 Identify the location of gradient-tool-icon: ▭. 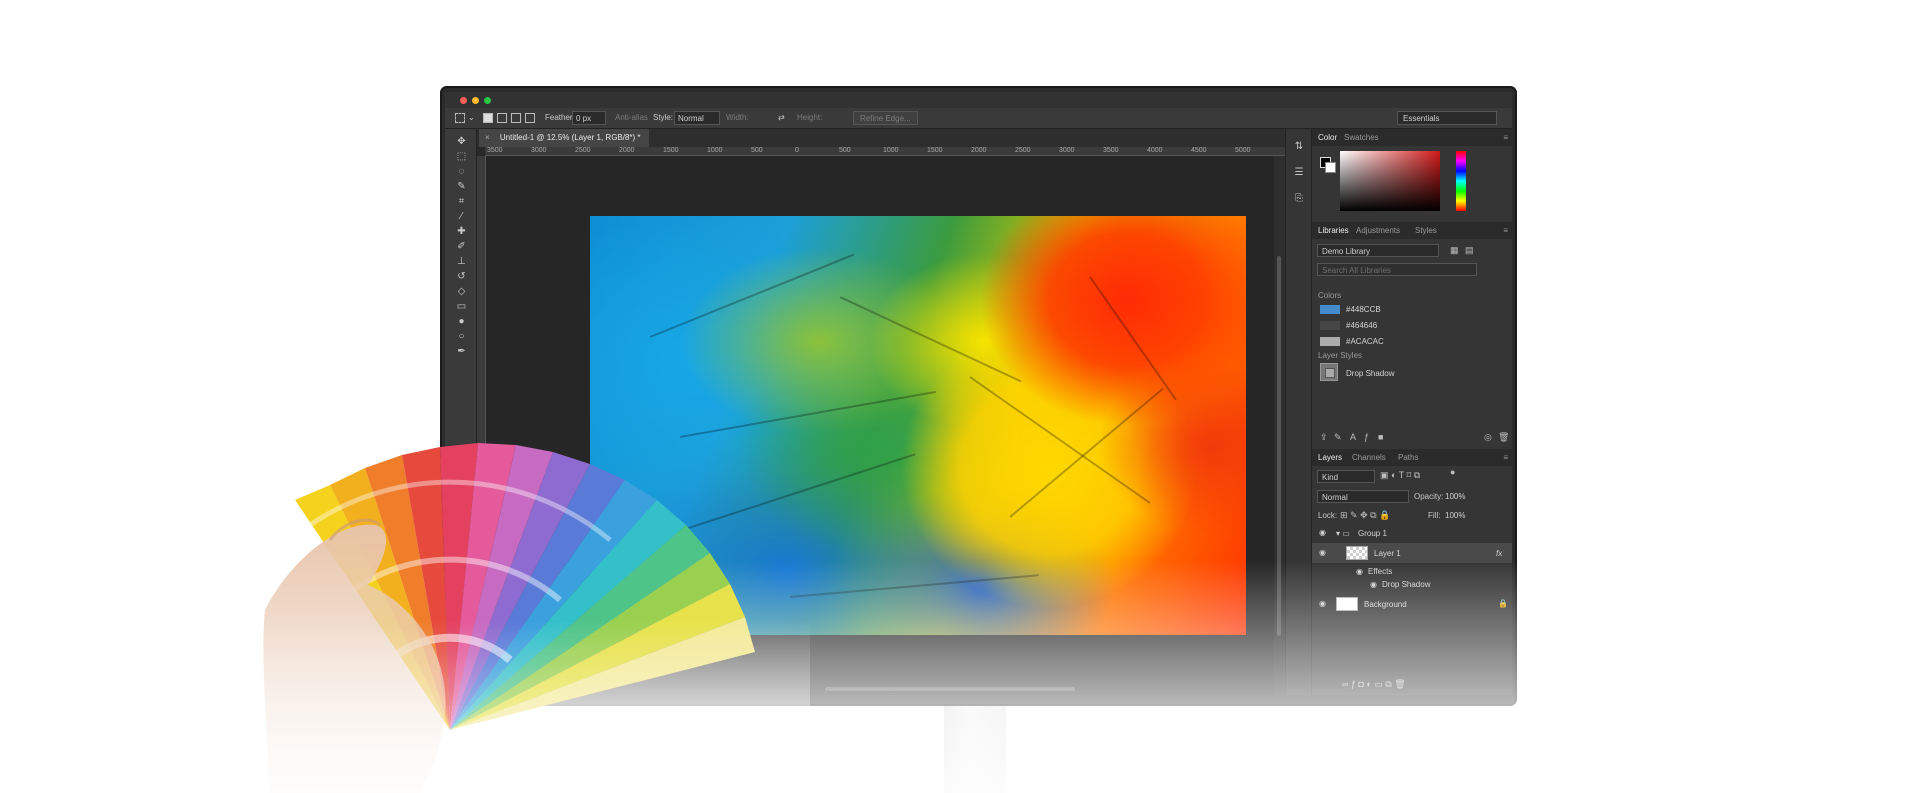
(461, 307).